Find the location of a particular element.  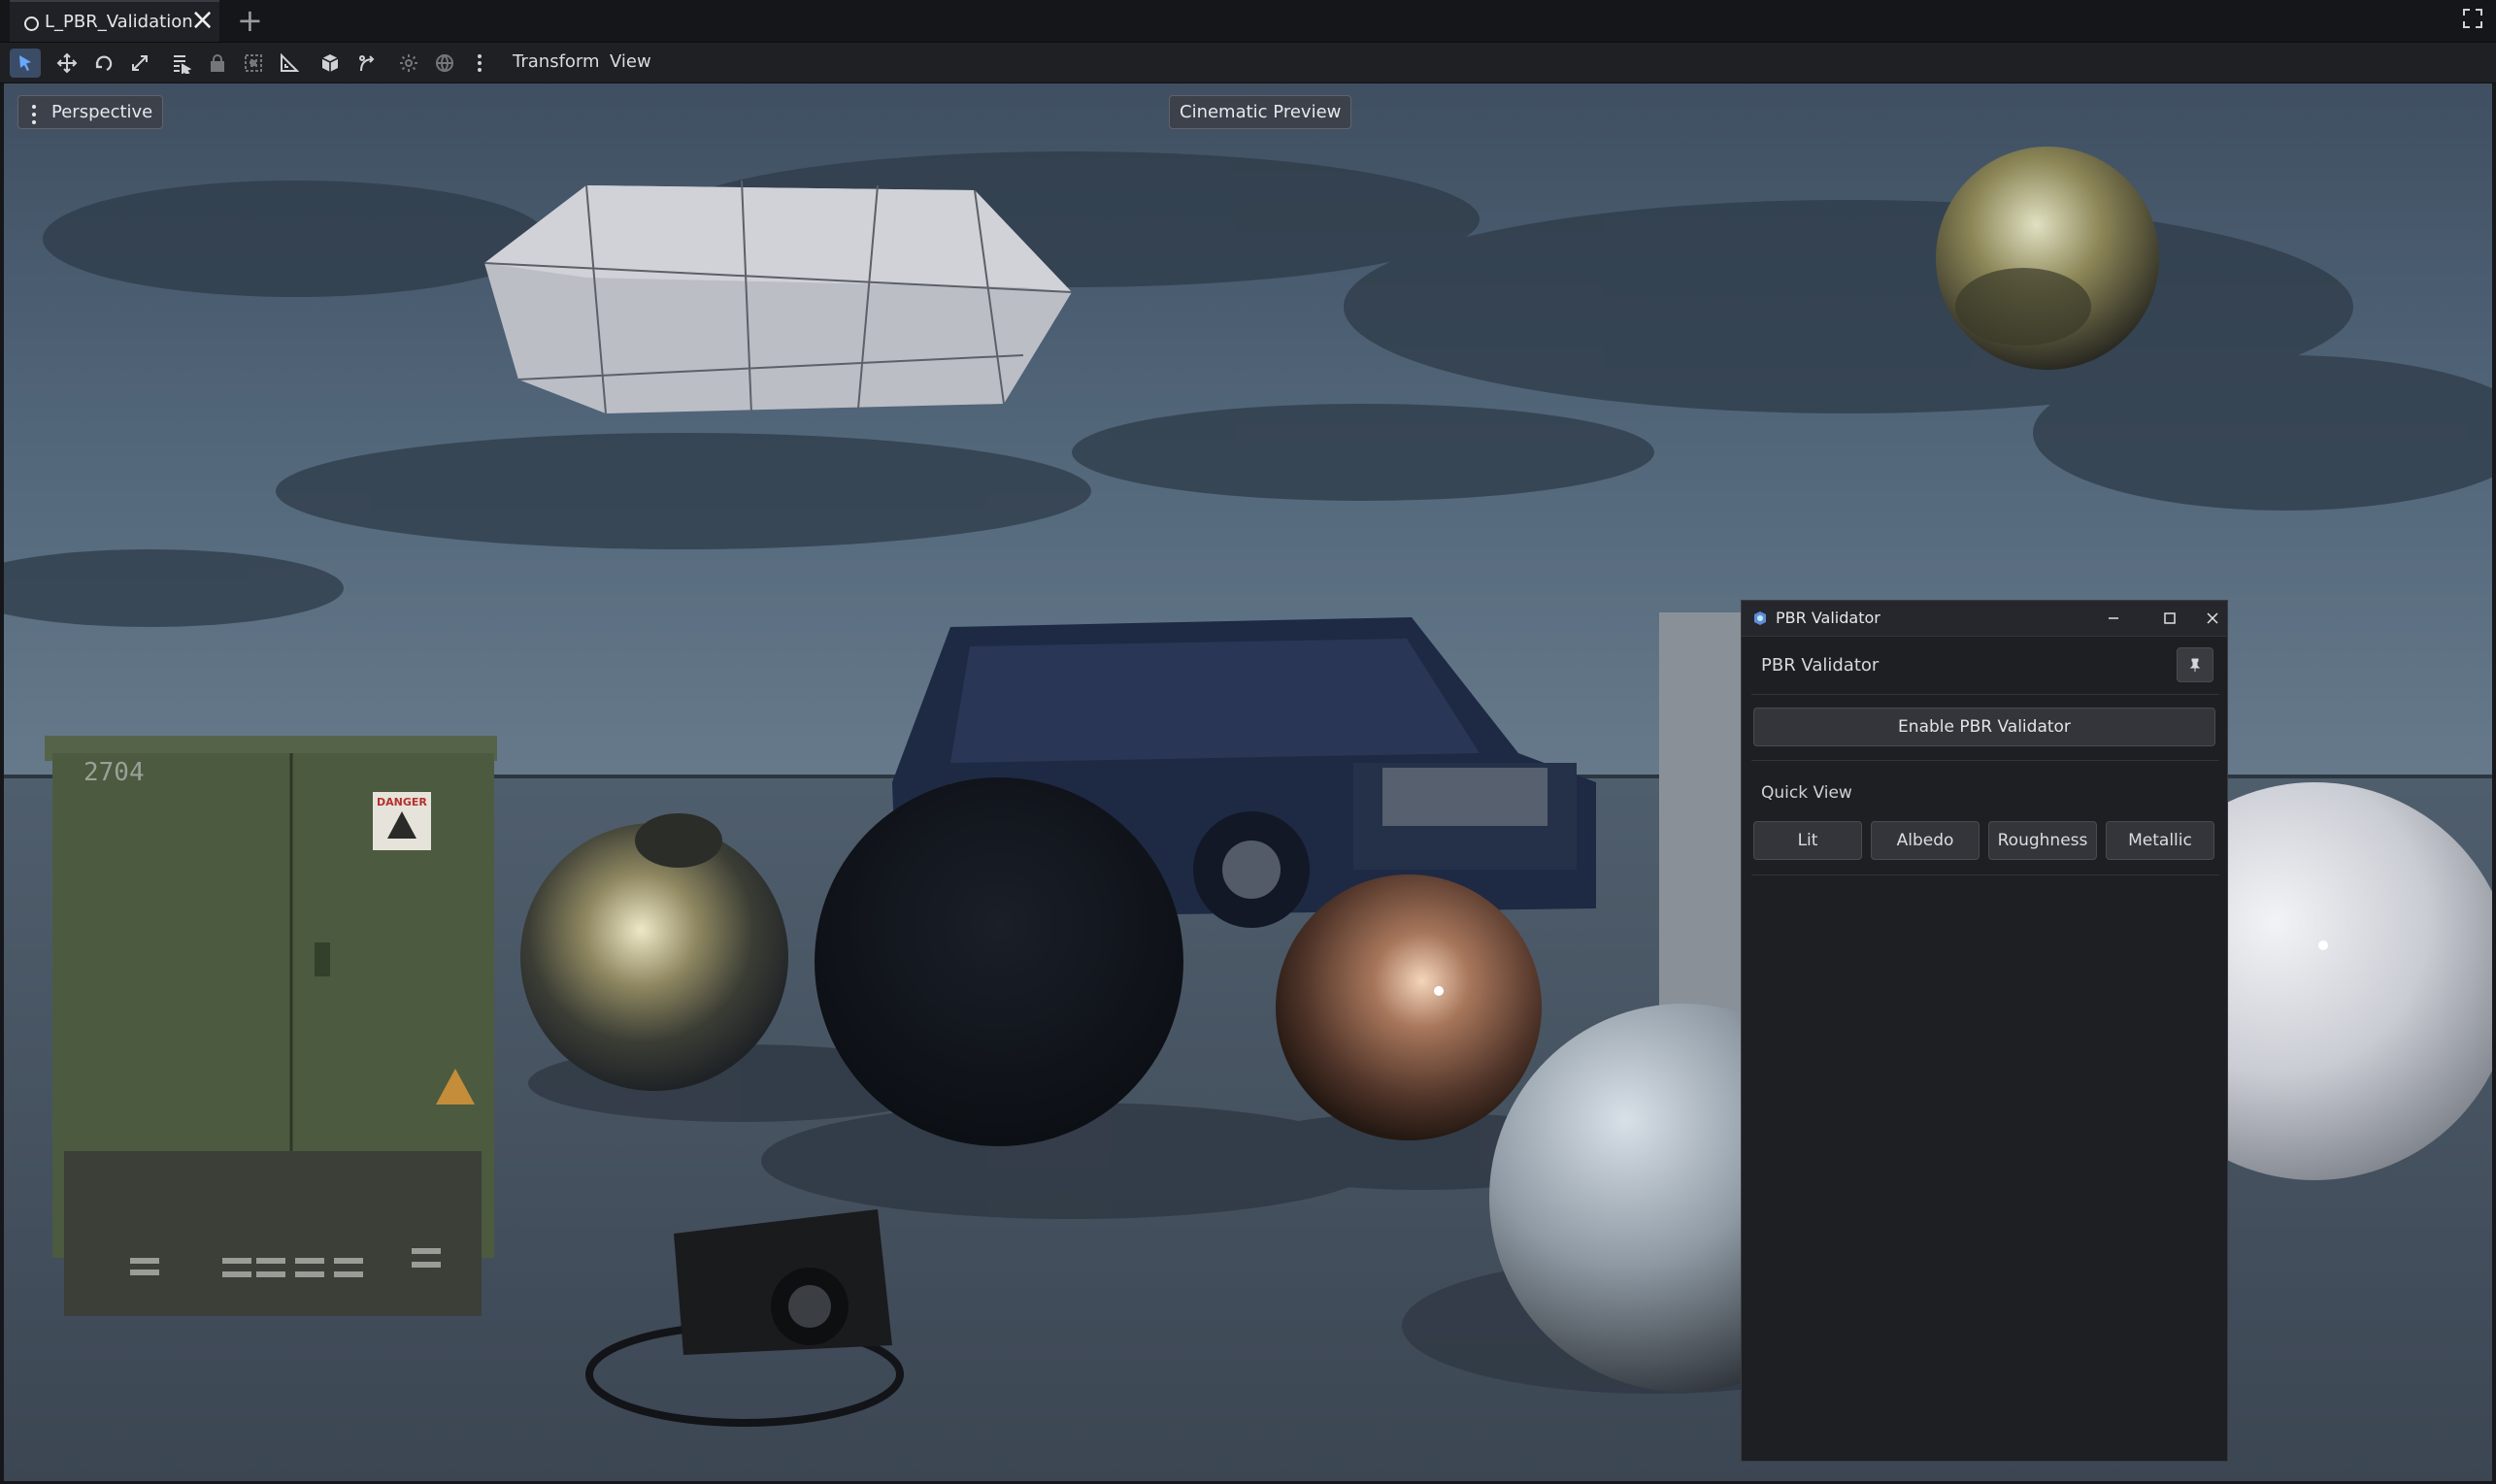

snap-icon is located at coordinates (367, 63).